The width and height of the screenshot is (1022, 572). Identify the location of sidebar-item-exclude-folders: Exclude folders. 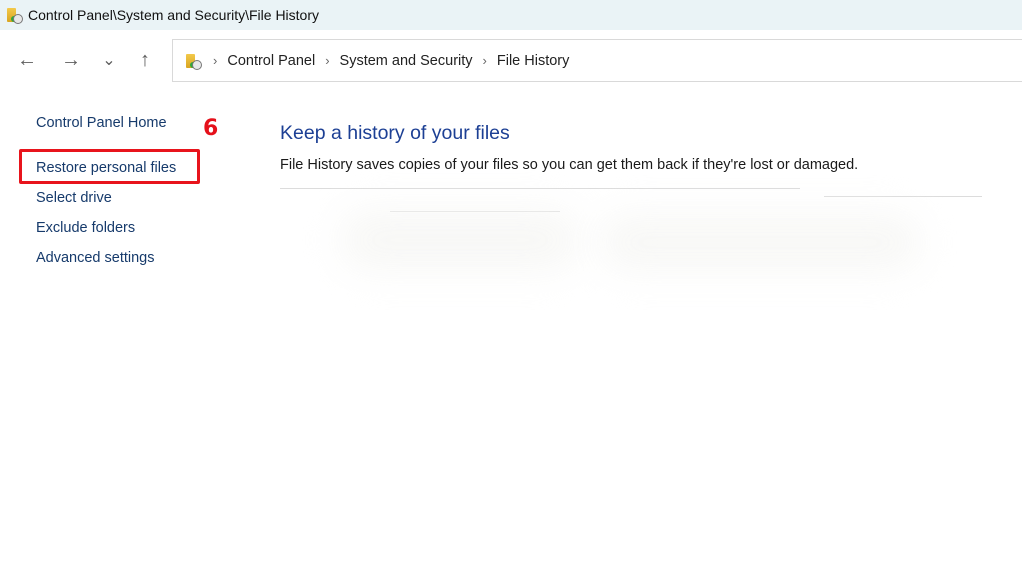
(85, 228).